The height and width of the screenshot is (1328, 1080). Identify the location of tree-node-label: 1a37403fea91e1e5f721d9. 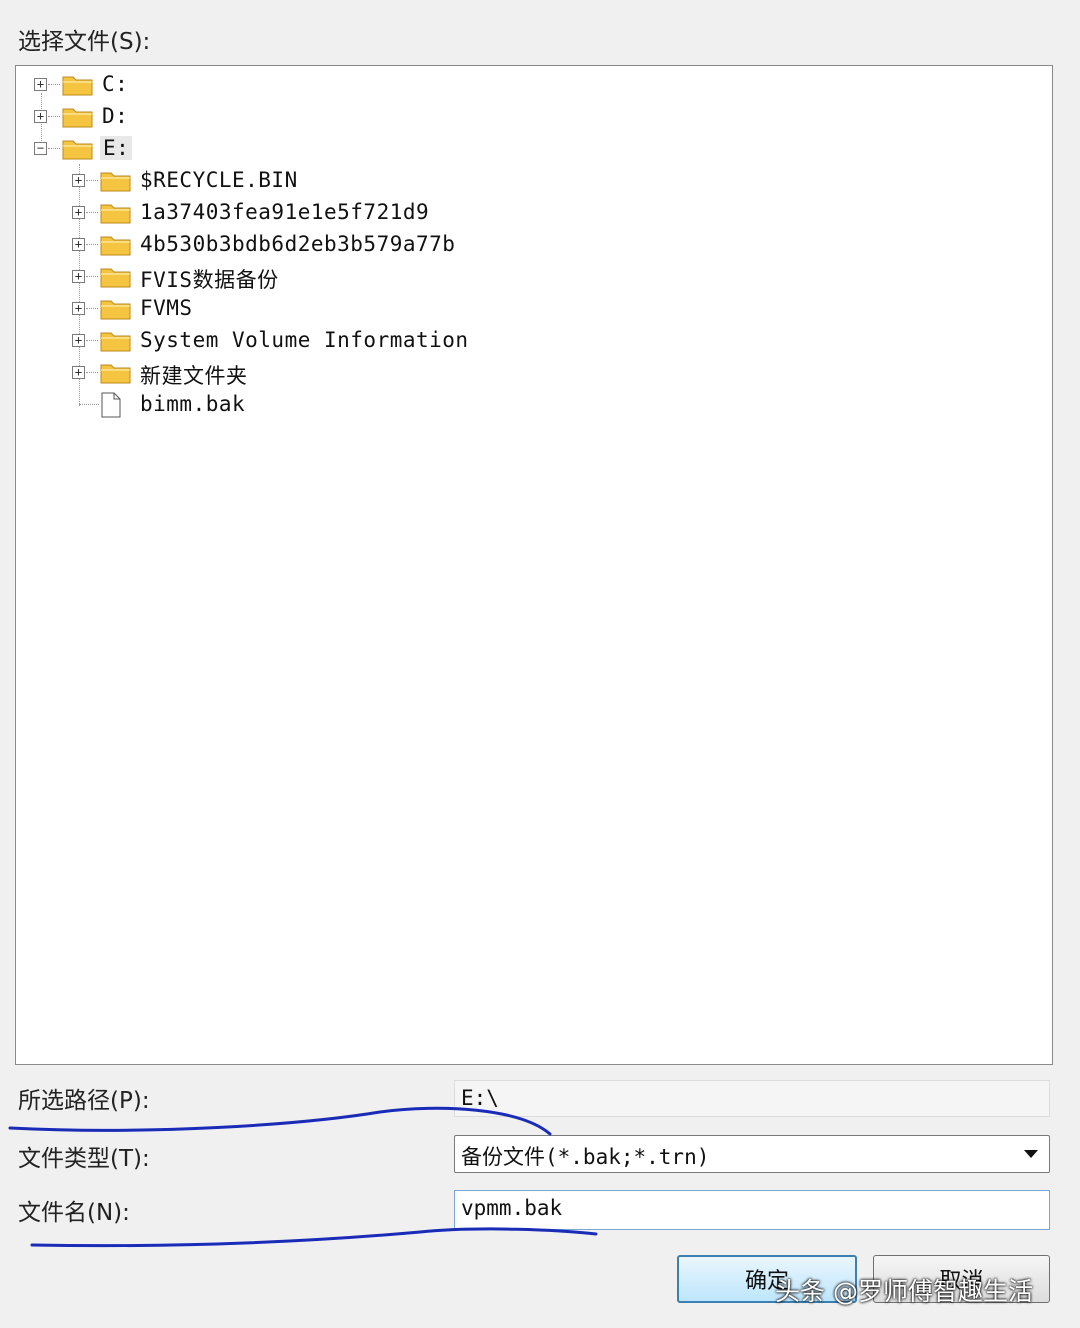
(285, 212).